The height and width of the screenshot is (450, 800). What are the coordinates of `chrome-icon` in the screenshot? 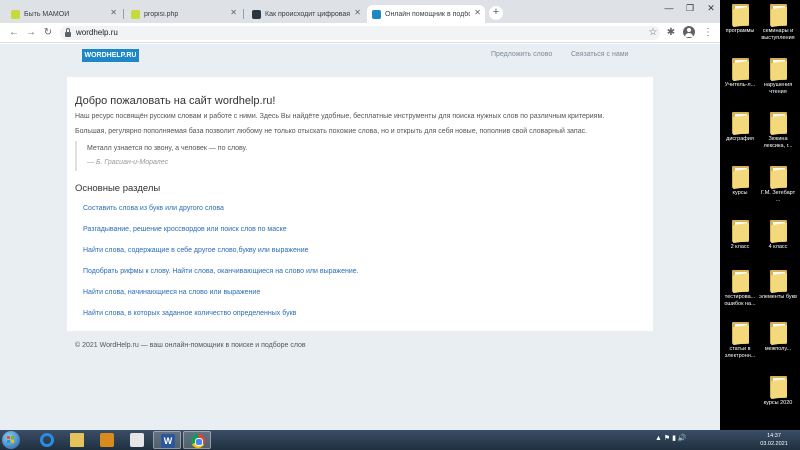 It's located at (197, 440).